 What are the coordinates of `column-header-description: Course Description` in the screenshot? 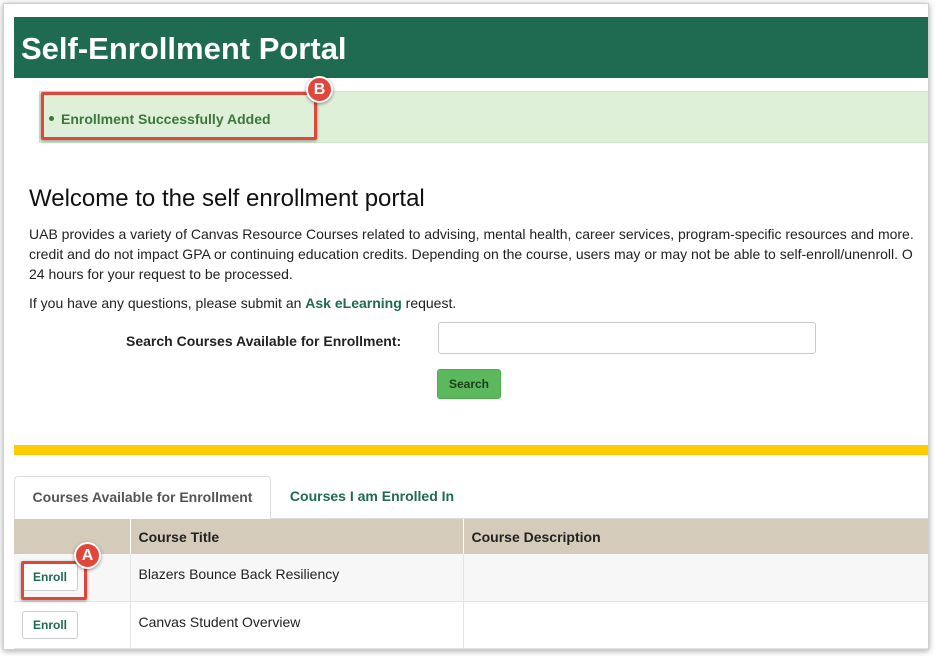 It's located at (695, 536).